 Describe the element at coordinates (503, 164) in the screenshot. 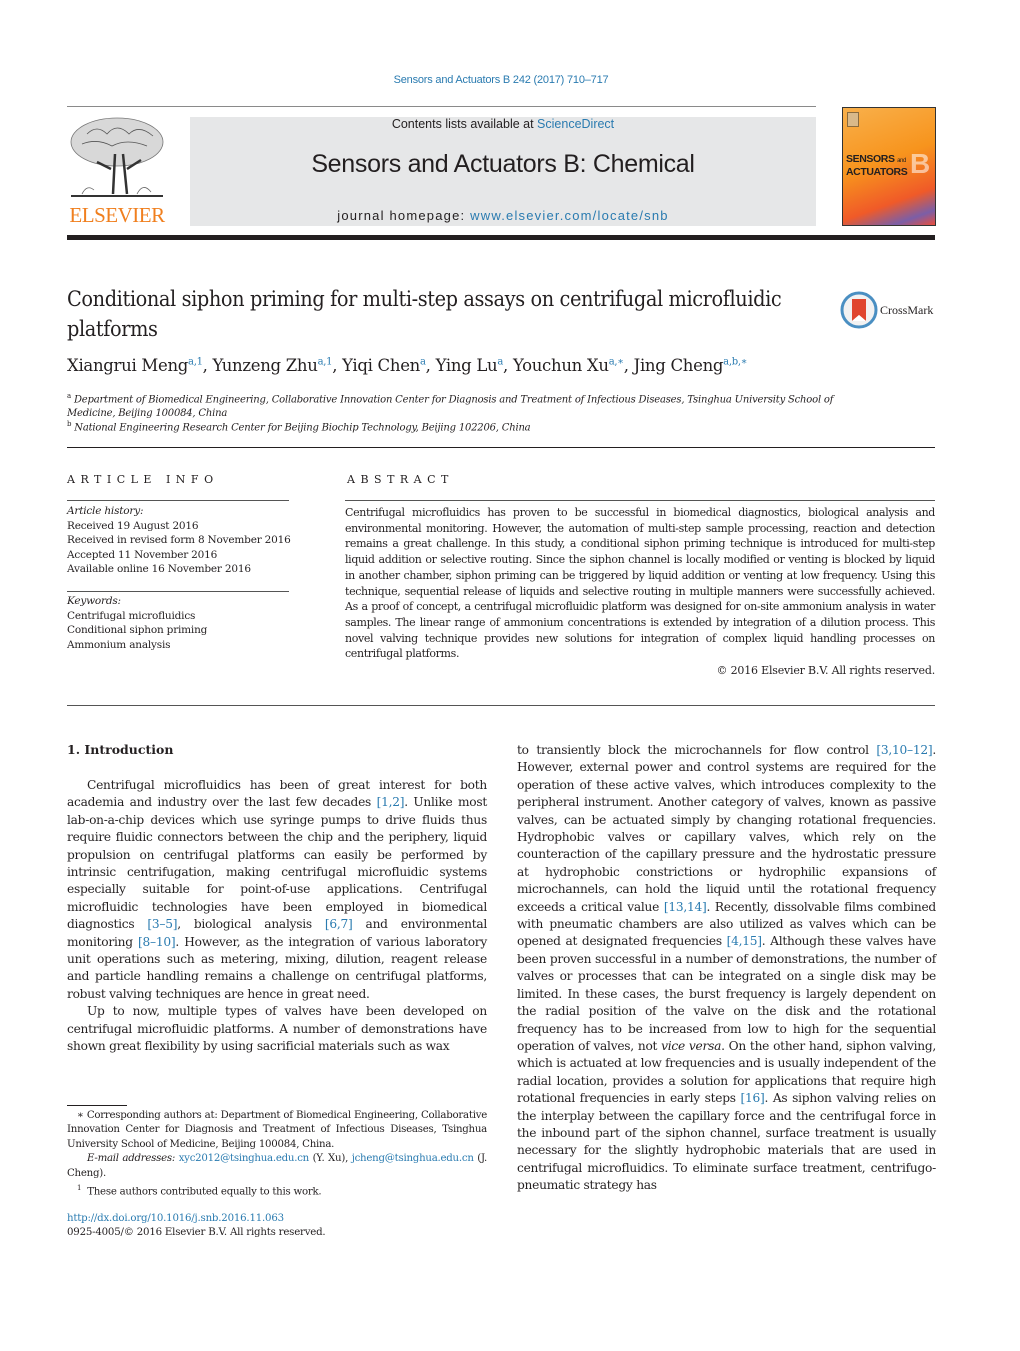

I see `journal-title: Sensors and Actuators B: Chemical` at that location.